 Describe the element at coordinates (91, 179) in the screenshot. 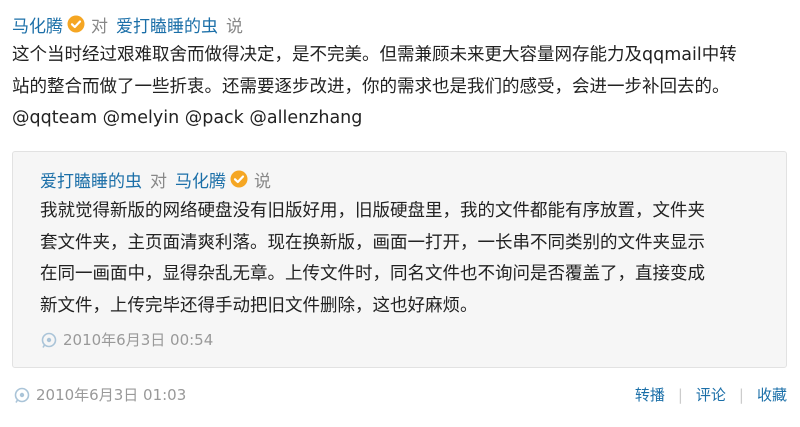

I see `quoted-author-name: 爱打瞌睡的虫` at that location.